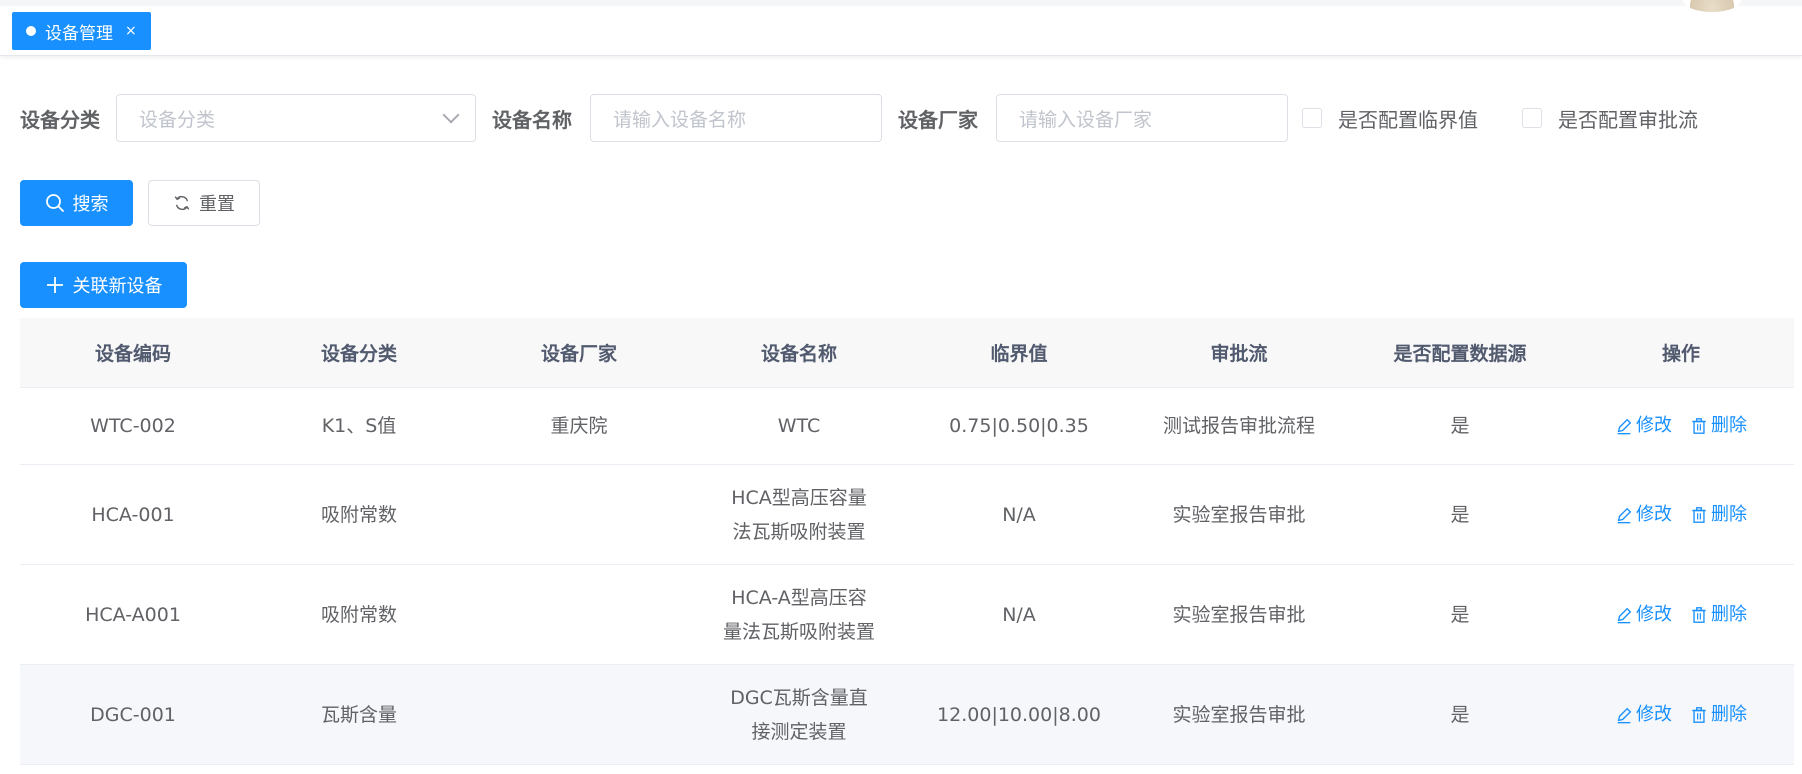 This screenshot has width=1802, height=774. Describe the element at coordinates (204, 203) in the screenshot. I see `reset-button: 重置` at that location.